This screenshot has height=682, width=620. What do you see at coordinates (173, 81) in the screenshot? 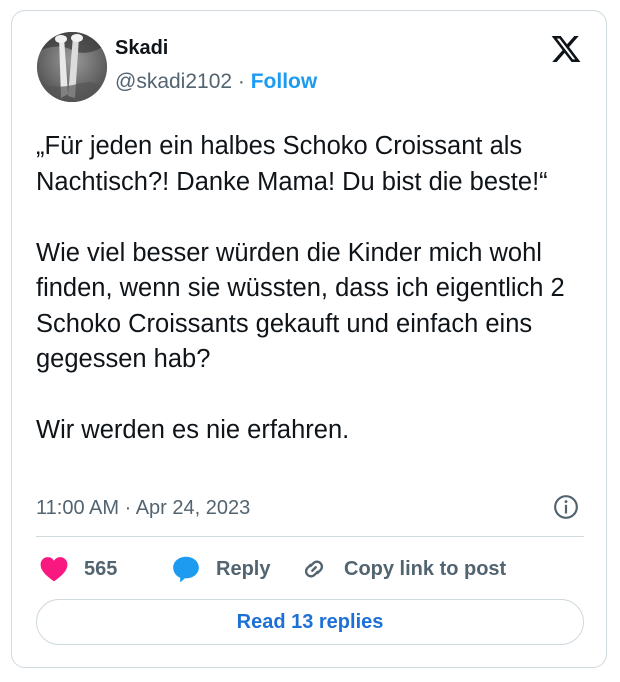
I see `author-handle: @skadi2102` at bounding box center [173, 81].